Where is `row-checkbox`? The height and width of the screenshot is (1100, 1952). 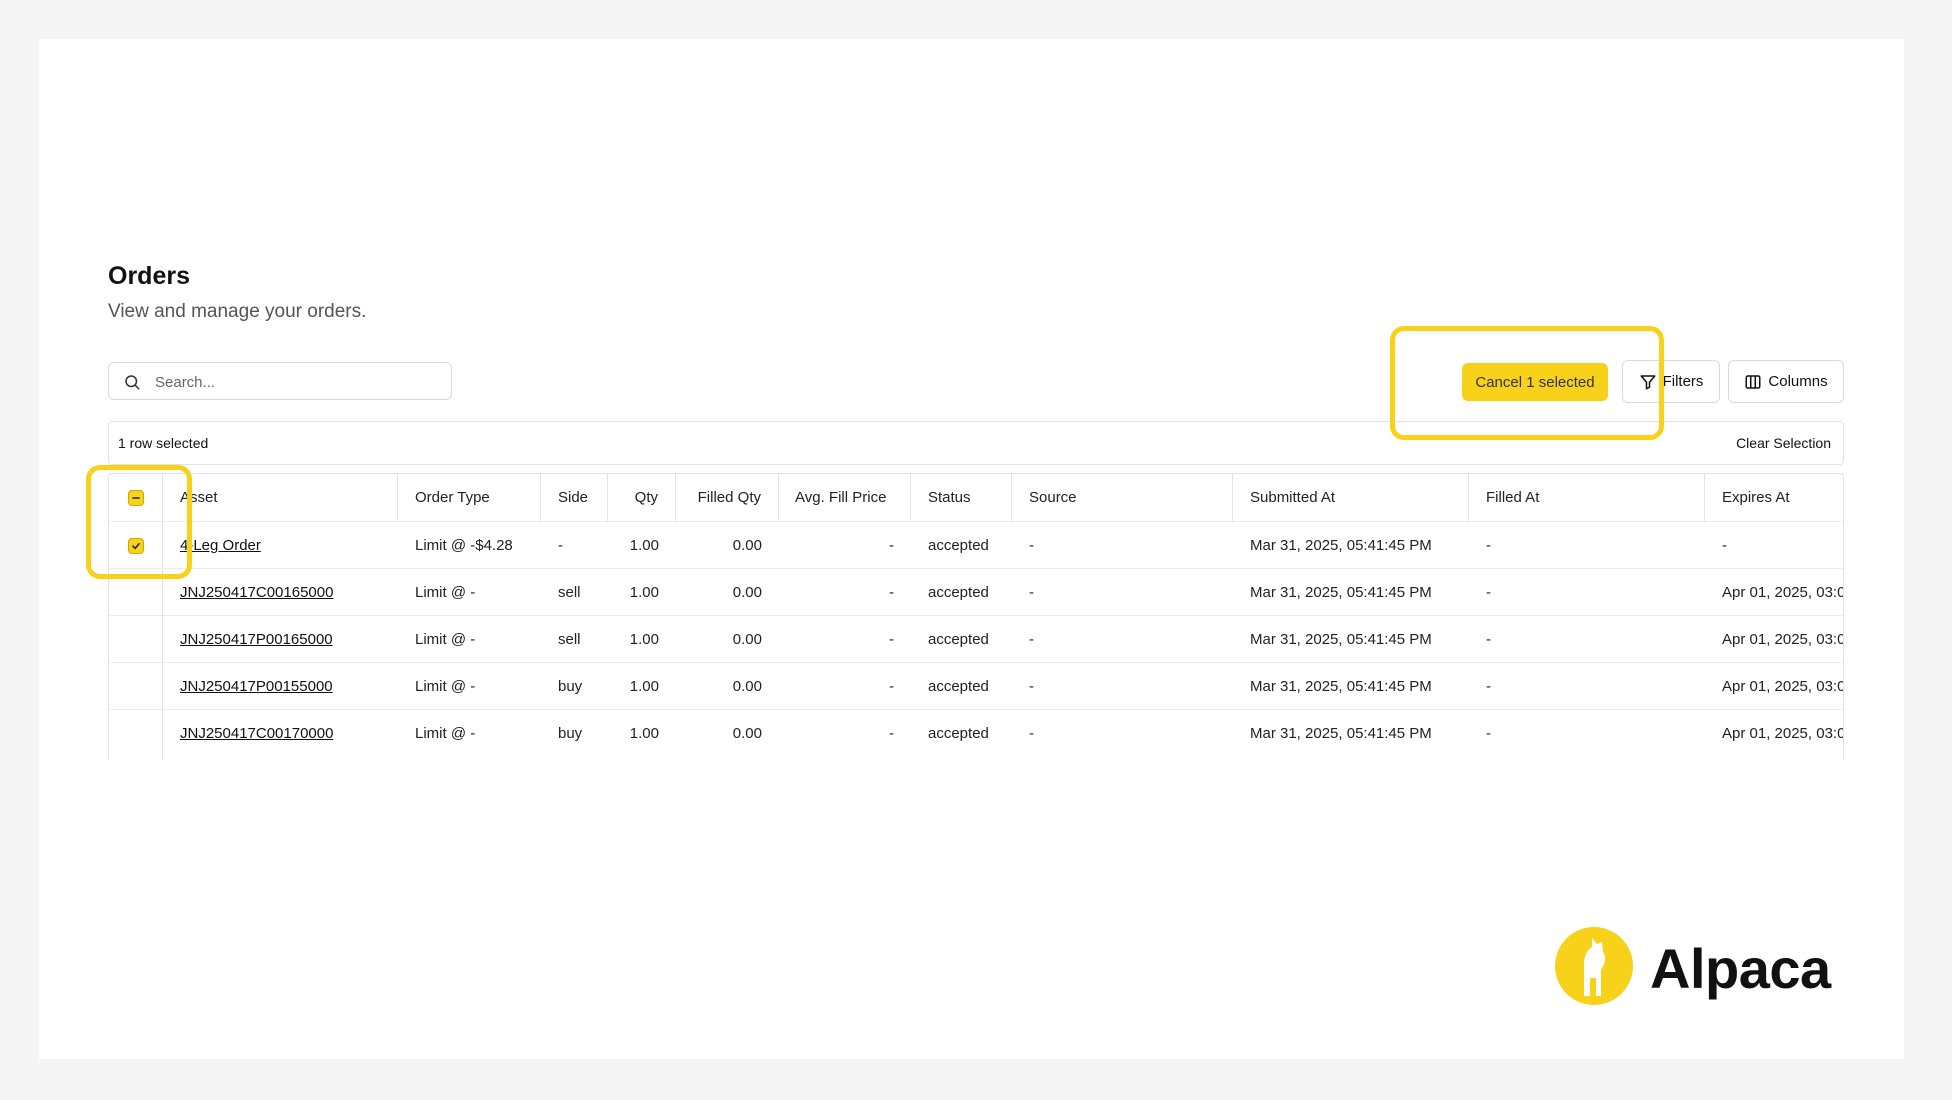
row-checkbox is located at coordinates (136, 545).